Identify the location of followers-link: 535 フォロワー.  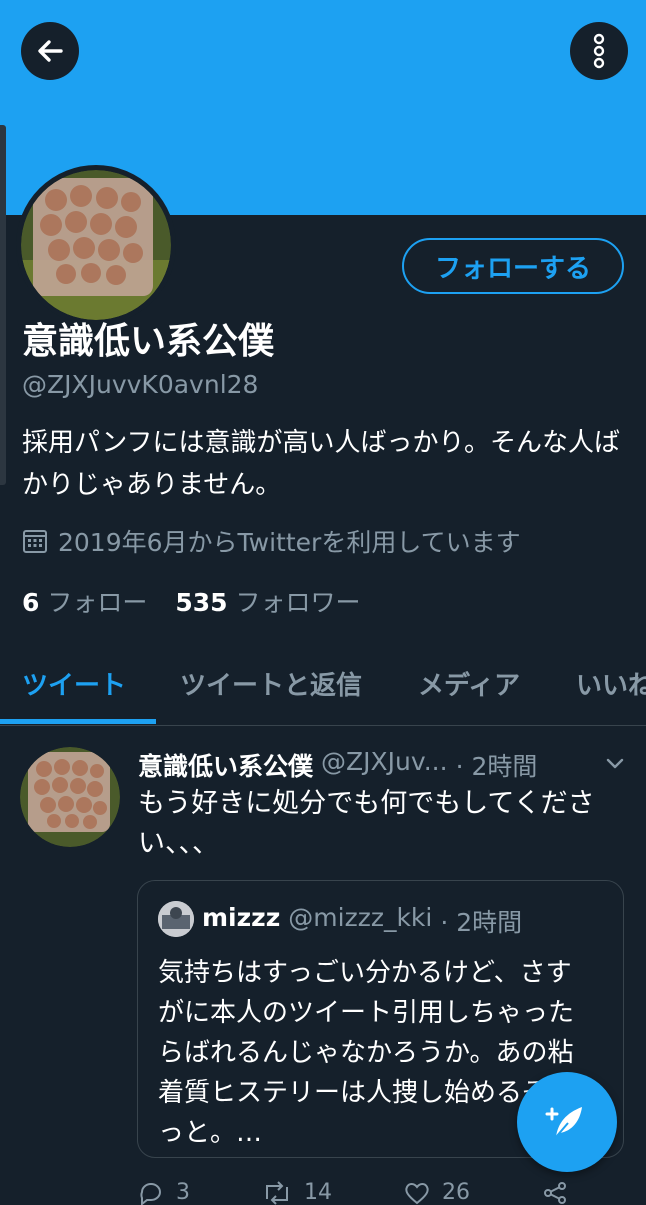
(267, 601).